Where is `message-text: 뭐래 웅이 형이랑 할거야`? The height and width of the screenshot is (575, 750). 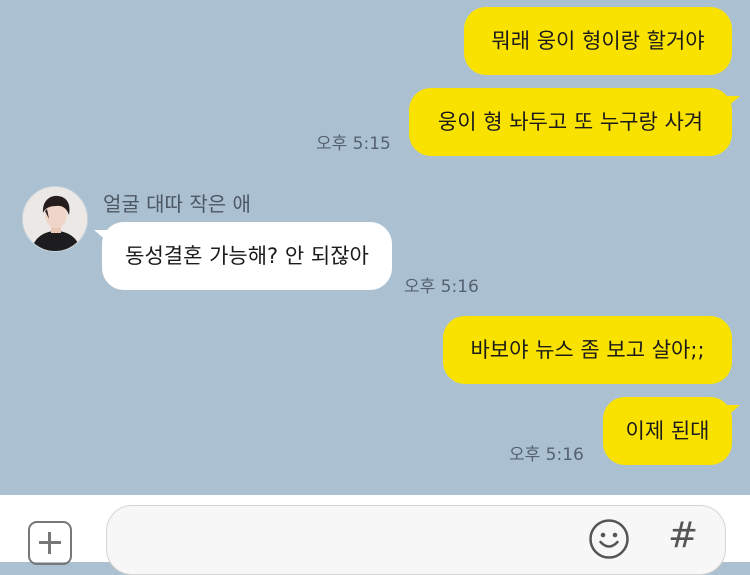
message-text: 뭐래 웅이 형이랑 할거야 is located at coordinates (598, 40).